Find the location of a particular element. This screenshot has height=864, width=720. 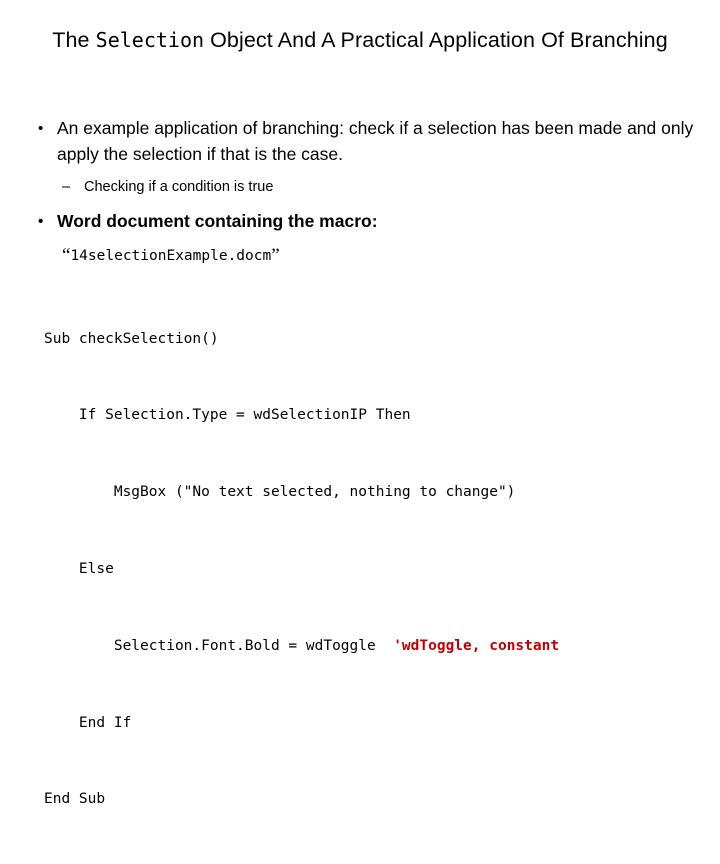

title-mono-term: Selection is located at coordinates (150, 40).